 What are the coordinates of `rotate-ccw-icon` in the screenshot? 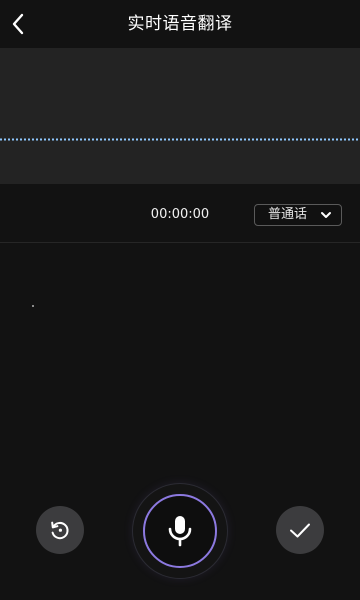 It's located at (60, 530).